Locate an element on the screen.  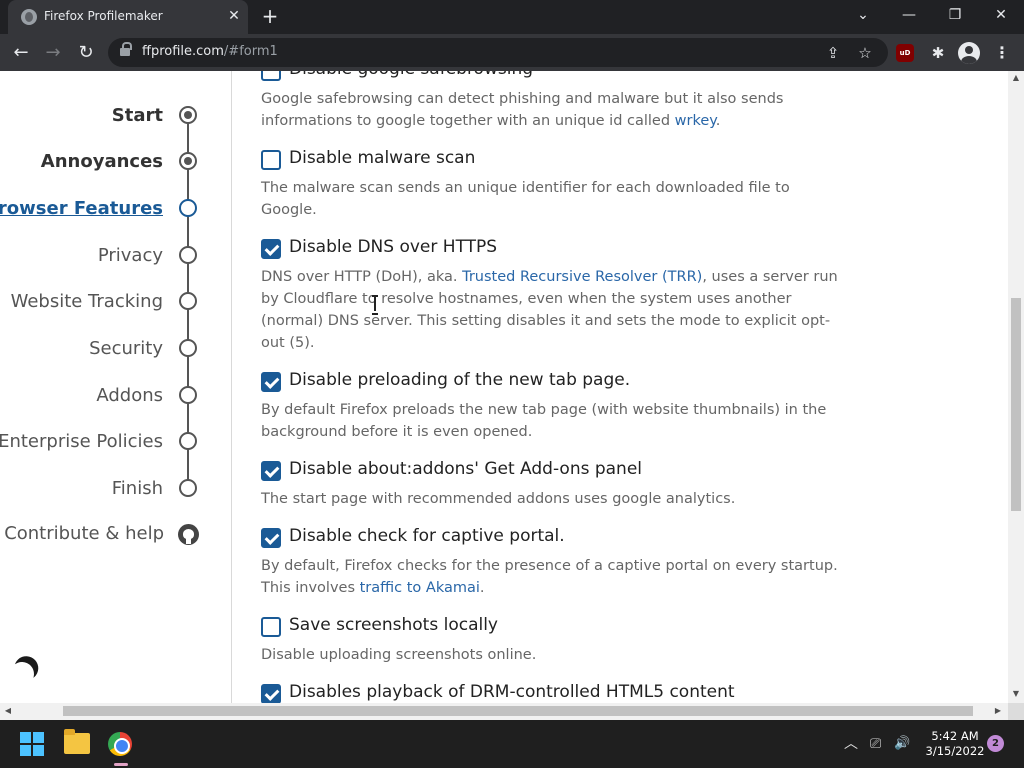
windows-taskbar: ︿ ⎚ 🔊 5:42 AM 3/15/2022 2 is located at coordinates (512, 744).